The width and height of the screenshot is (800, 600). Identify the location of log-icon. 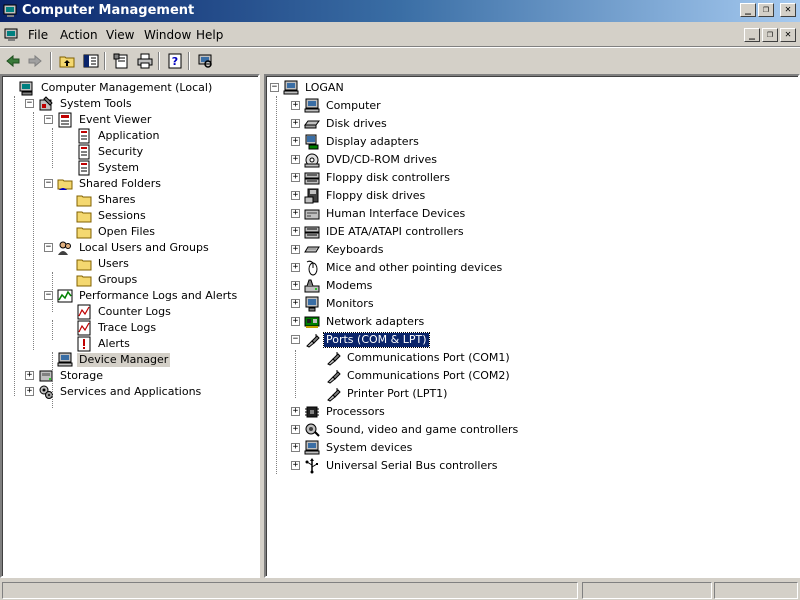
(84, 312).